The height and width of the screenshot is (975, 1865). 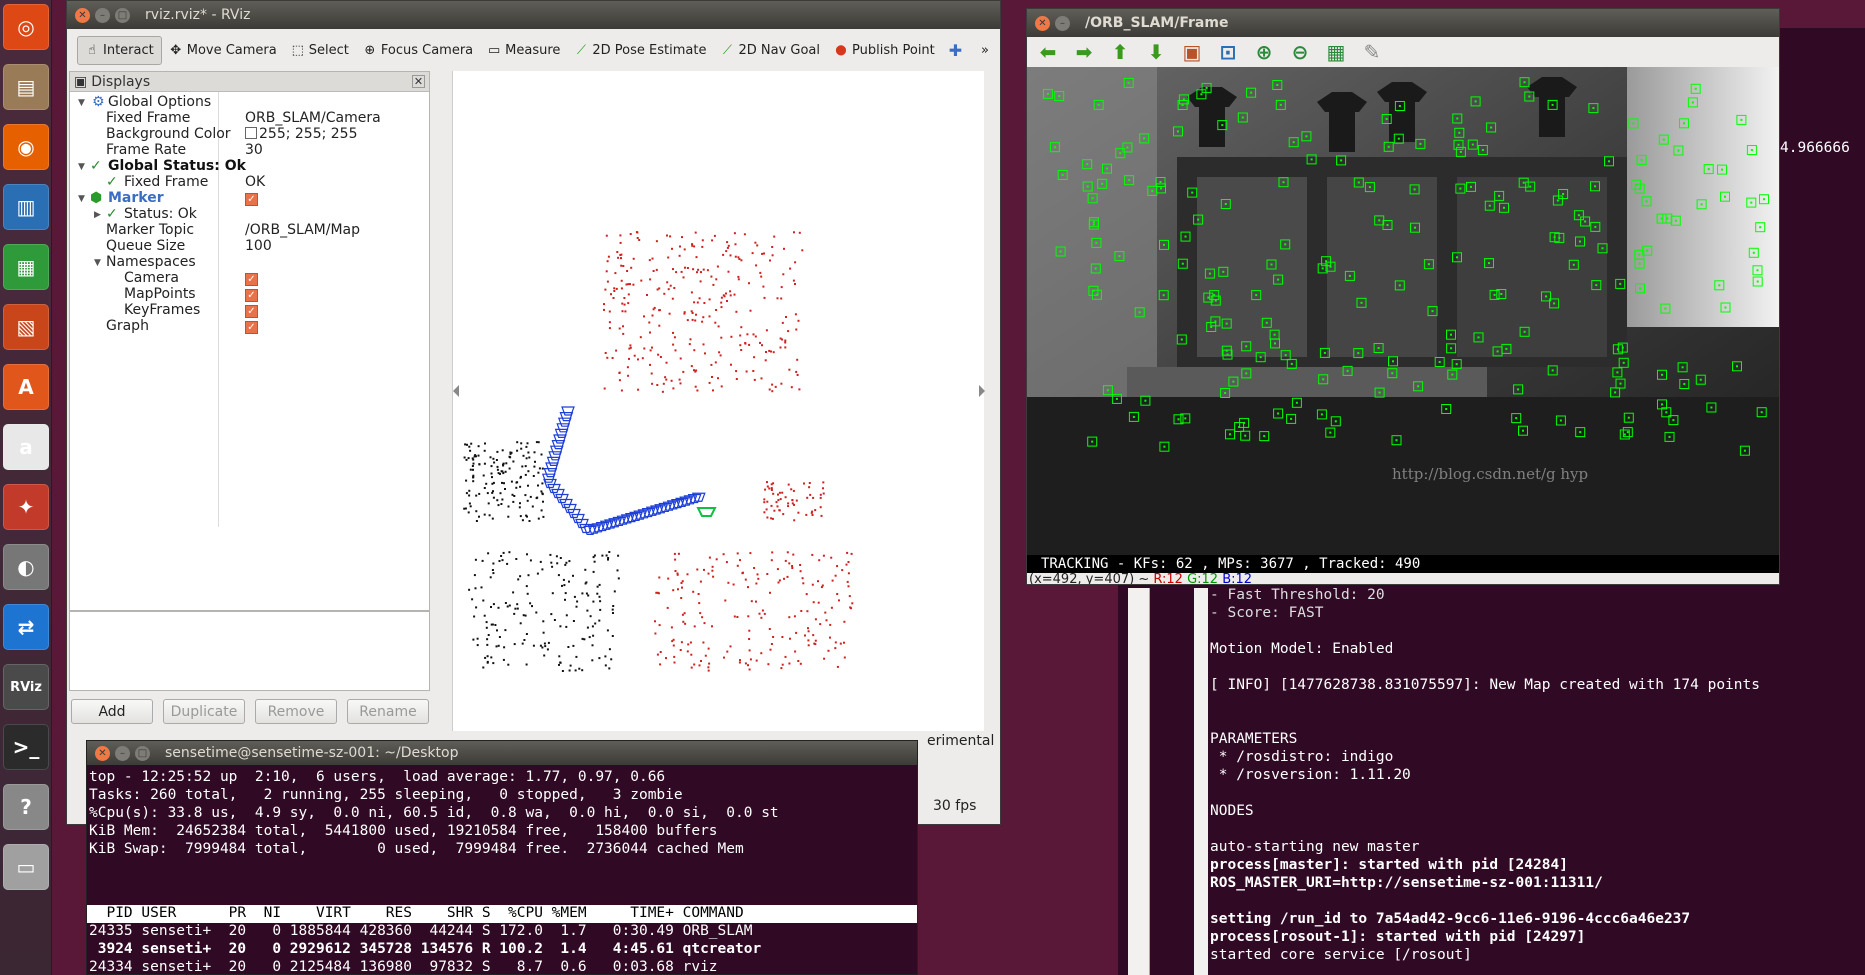 I want to click on ubuntu-dash-icon: ◎, so click(x=26, y=27).